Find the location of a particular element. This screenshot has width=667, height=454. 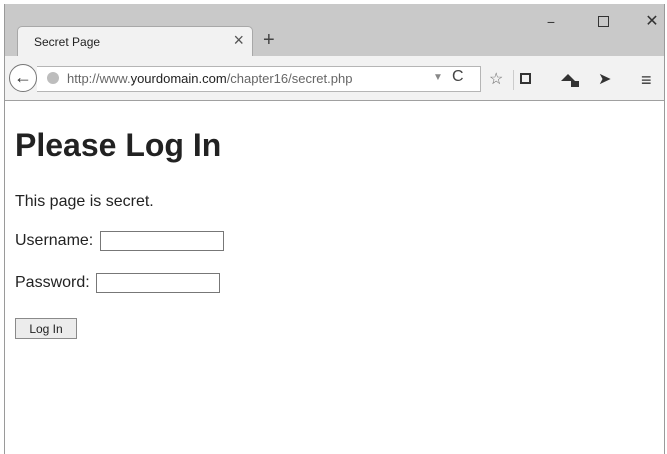

send-page-icon: ➤ is located at coordinates (604, 80).